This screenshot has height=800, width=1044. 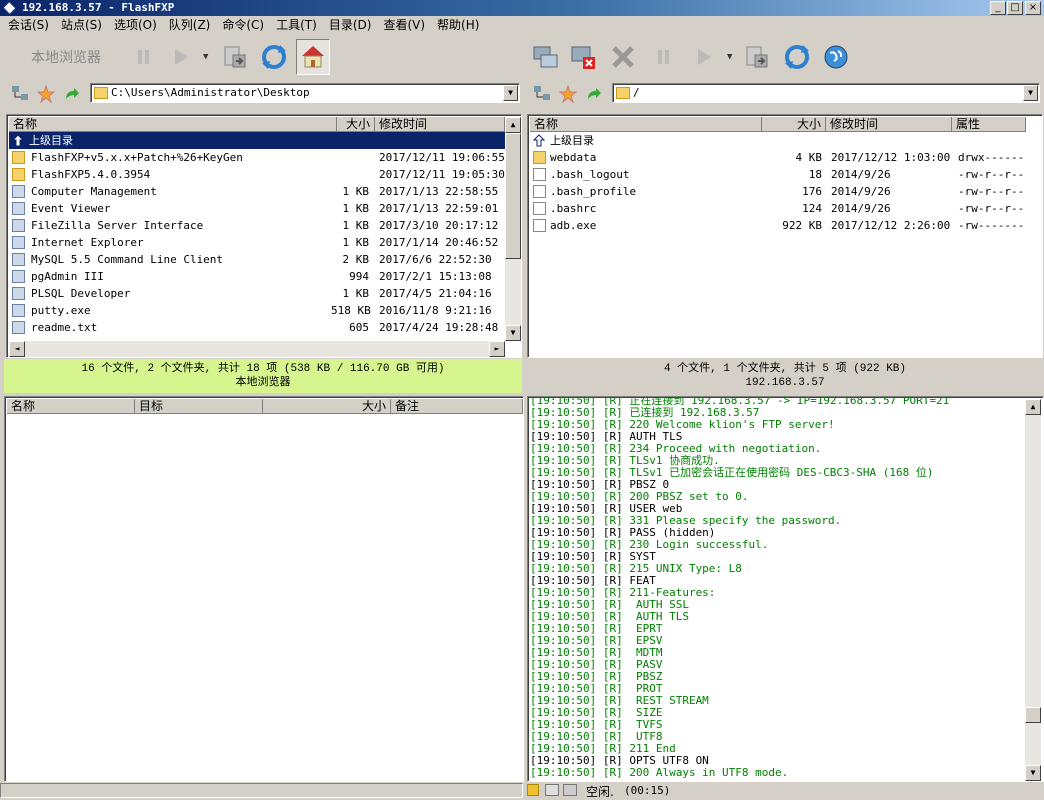 I want to click on menu-sites: 站点(S), so click(x=79, y=25).